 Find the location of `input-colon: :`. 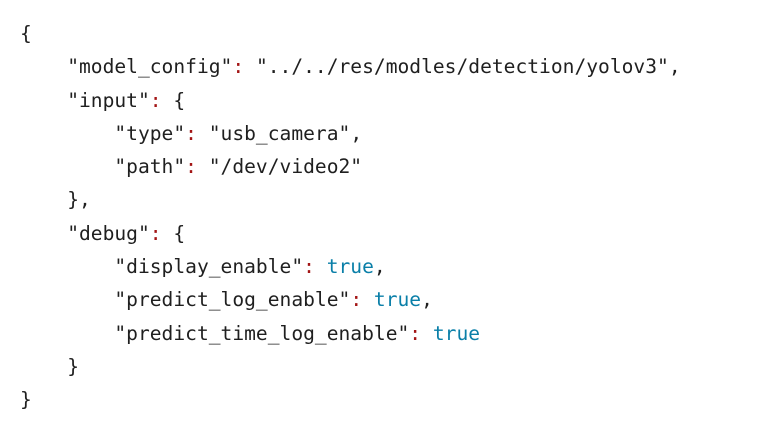

input-colon: : is located at coordinates (155, 100).